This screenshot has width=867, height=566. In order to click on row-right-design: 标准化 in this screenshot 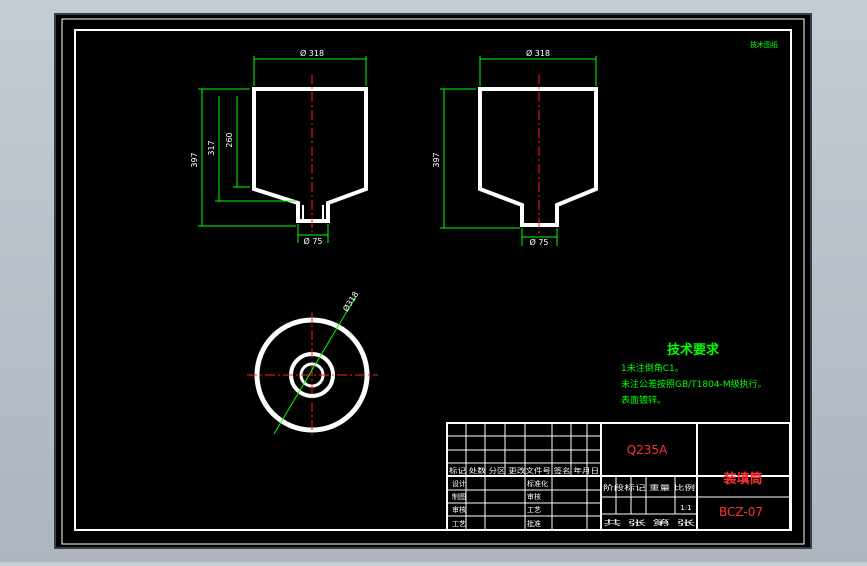, I will do `click(537, 483)`.